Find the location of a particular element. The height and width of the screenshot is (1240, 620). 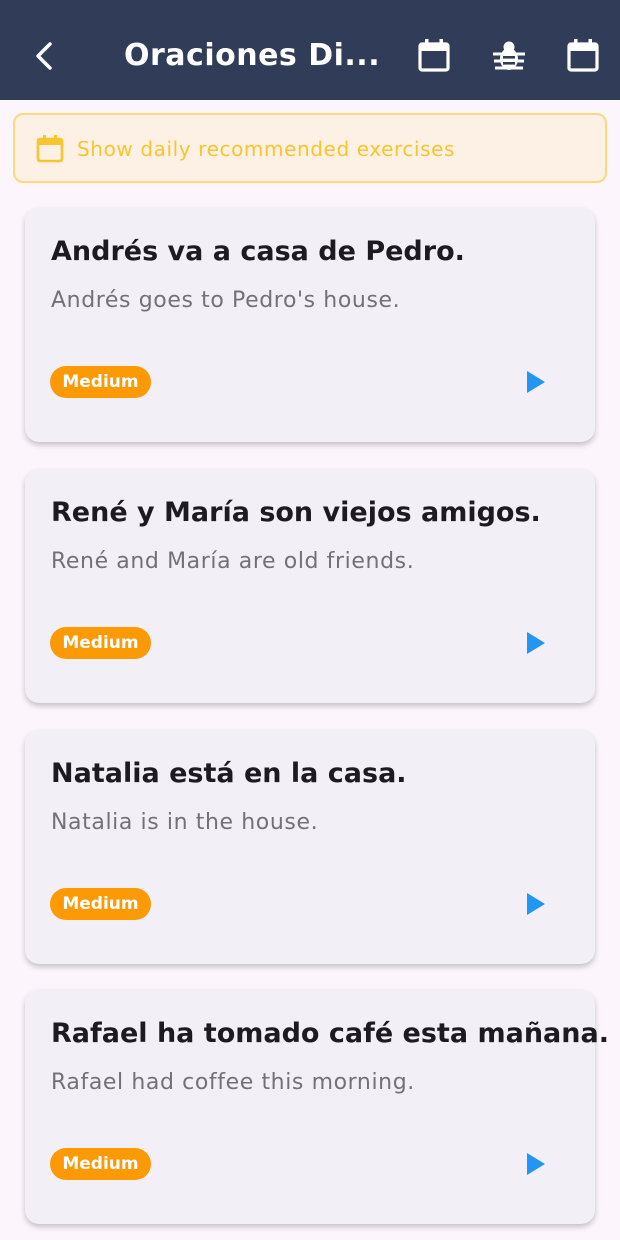

sentence-text: Andrés va a casa de Pedro. is located at coordinates (258, 251).